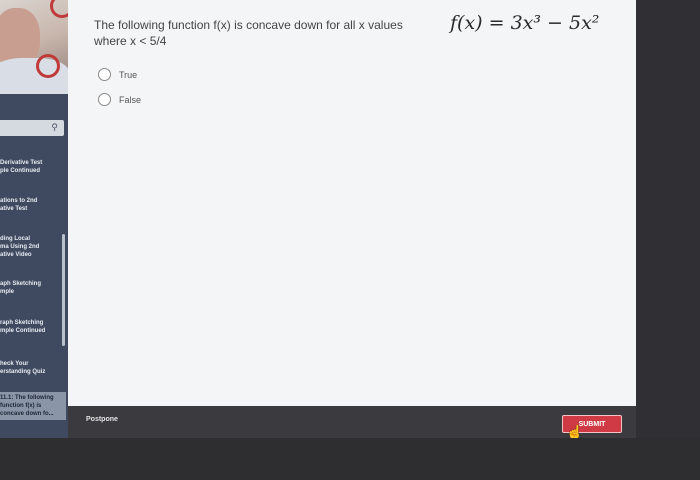 This screenshot has height=480, width=700. What do you see at coordinates (33, 167) in the screenshot?
I see `sidebar-item: Derivative Test ple Continued` at bounding box center [33, 167].